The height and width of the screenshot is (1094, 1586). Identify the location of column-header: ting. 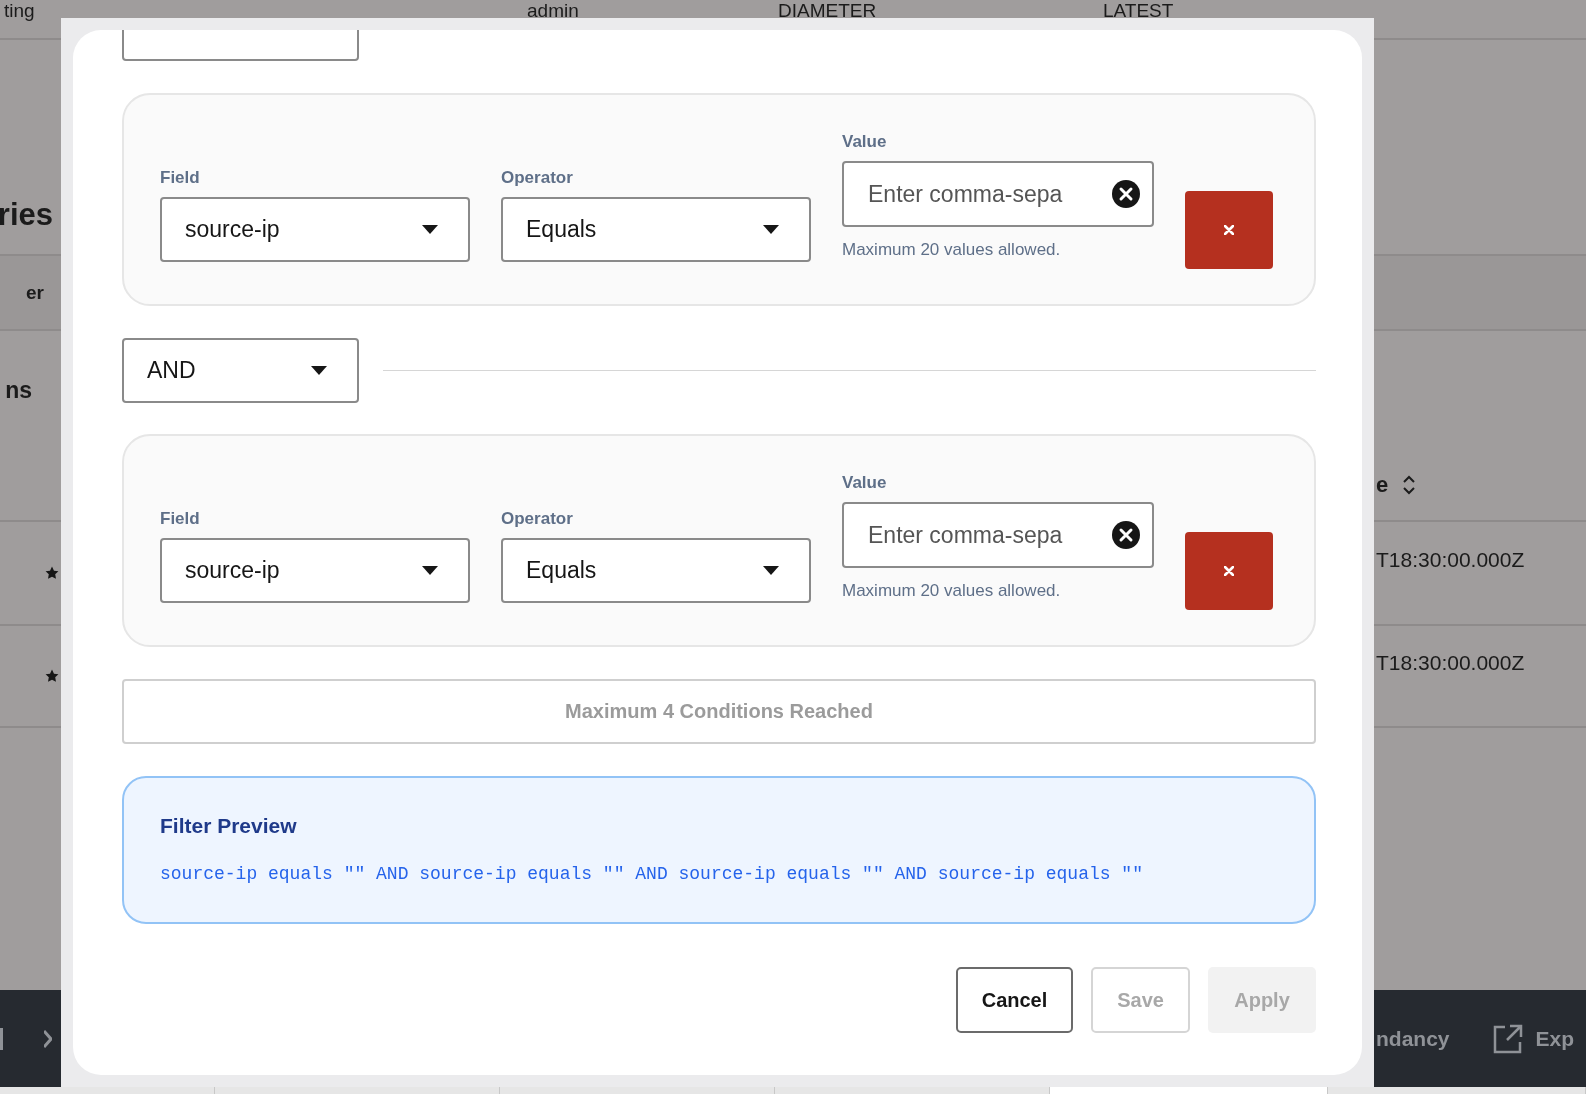
(19, 11).